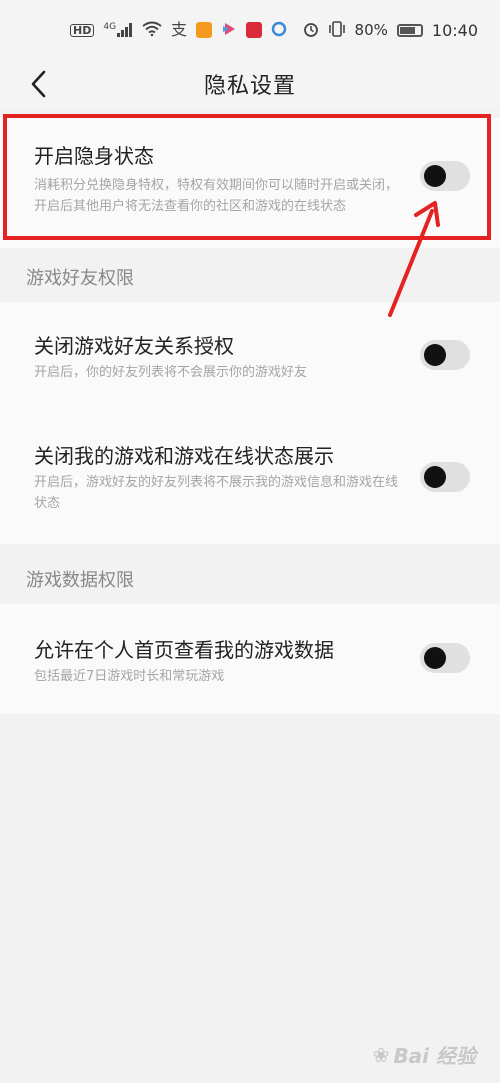 The width and height of the screenshot is (500, 1083). I want to click on friends-auth-desc: 开启后，你的好友列表将不会展示你的游戏好友, so click(171, 372).